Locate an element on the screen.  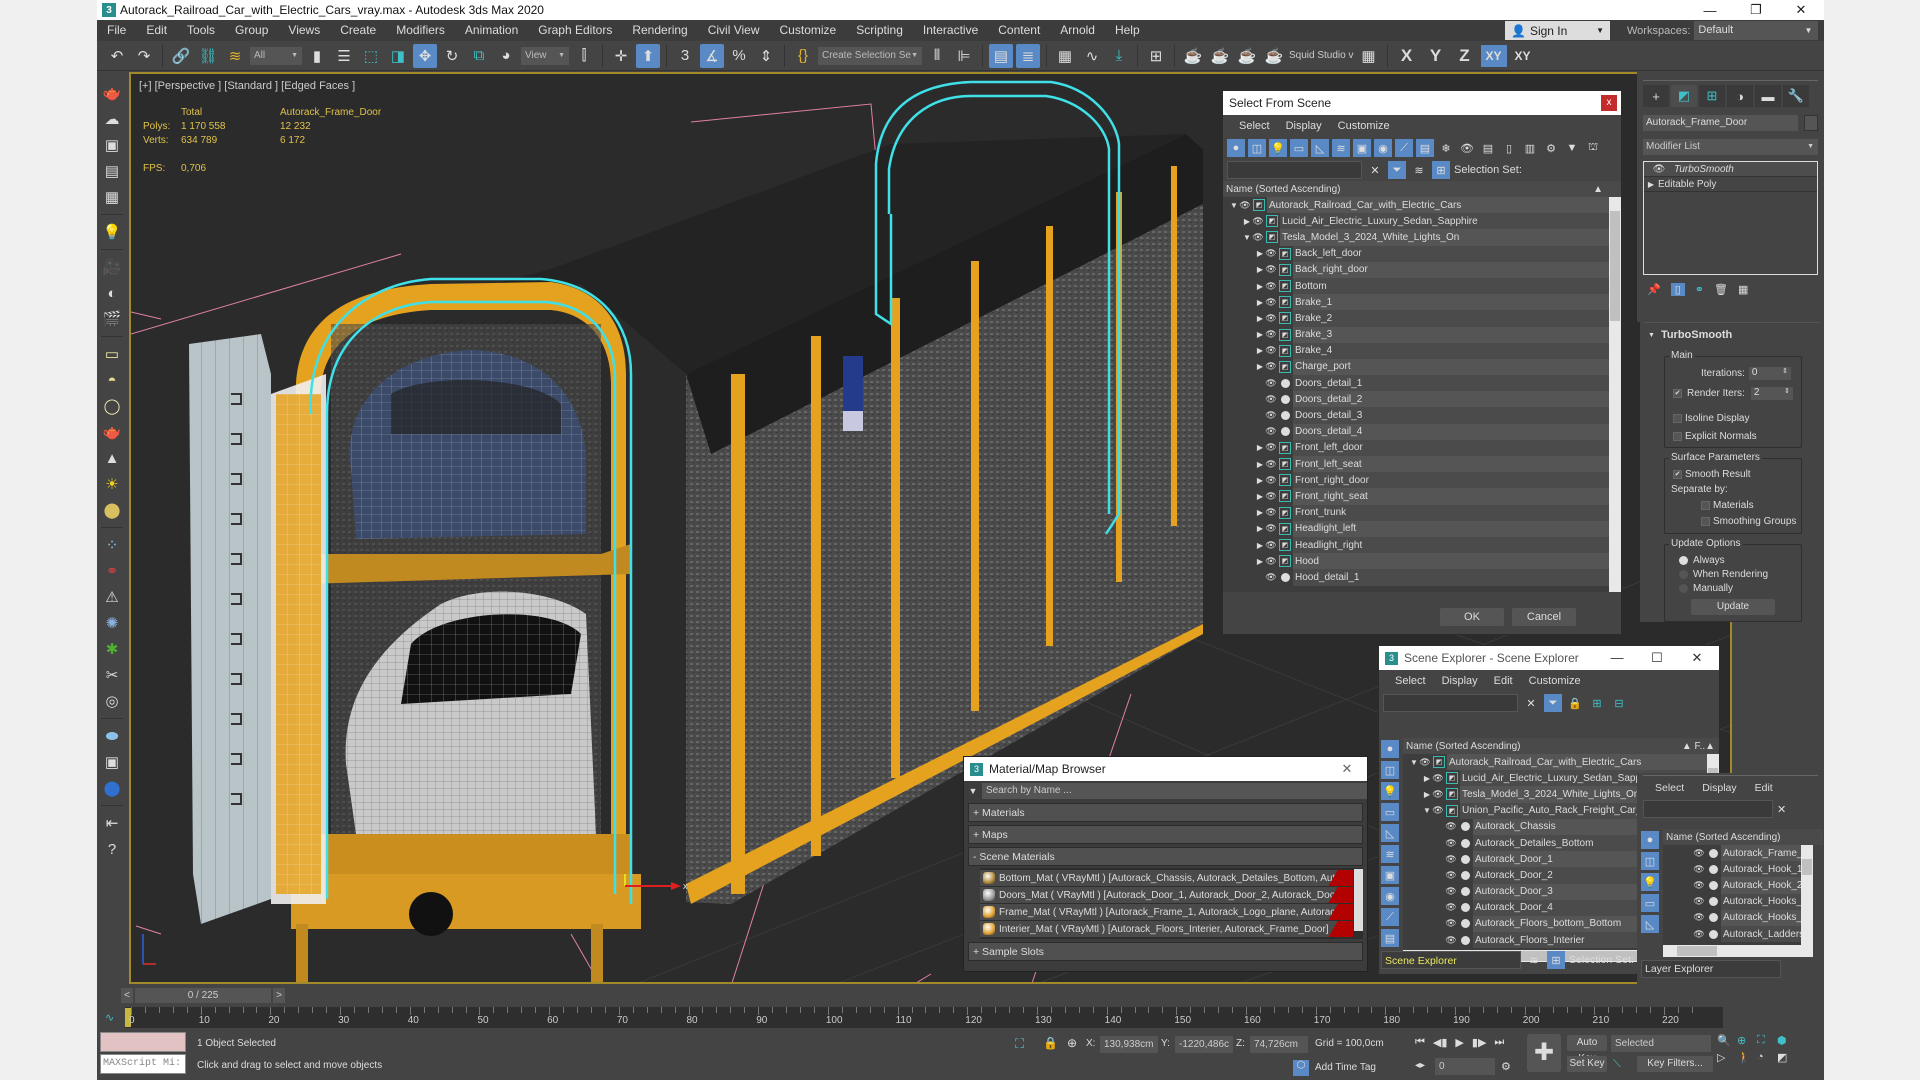
grass-icon: ✱ is located at coordinates (112, 649).